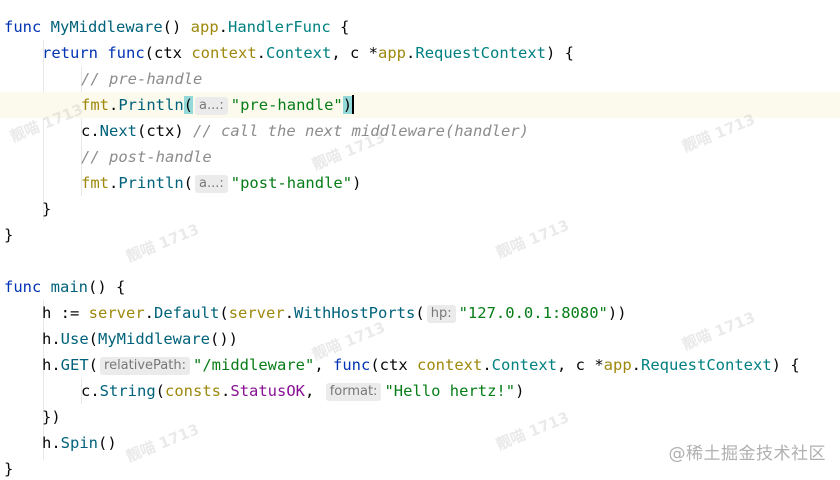 This screenshot has height=480, width=840. What do you see at coordinates (340, 27) in the screenshot?
I see `code-text: {` at bounding box center [340, 27].